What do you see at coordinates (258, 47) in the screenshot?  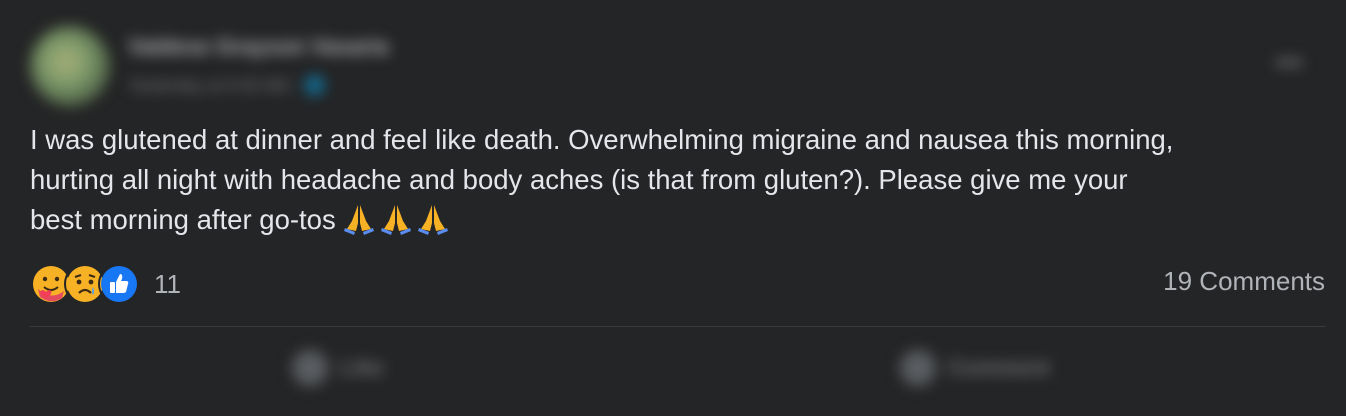 I see `author-name: Valdese Grayson Vasaria` at bounding box center [258, 47].